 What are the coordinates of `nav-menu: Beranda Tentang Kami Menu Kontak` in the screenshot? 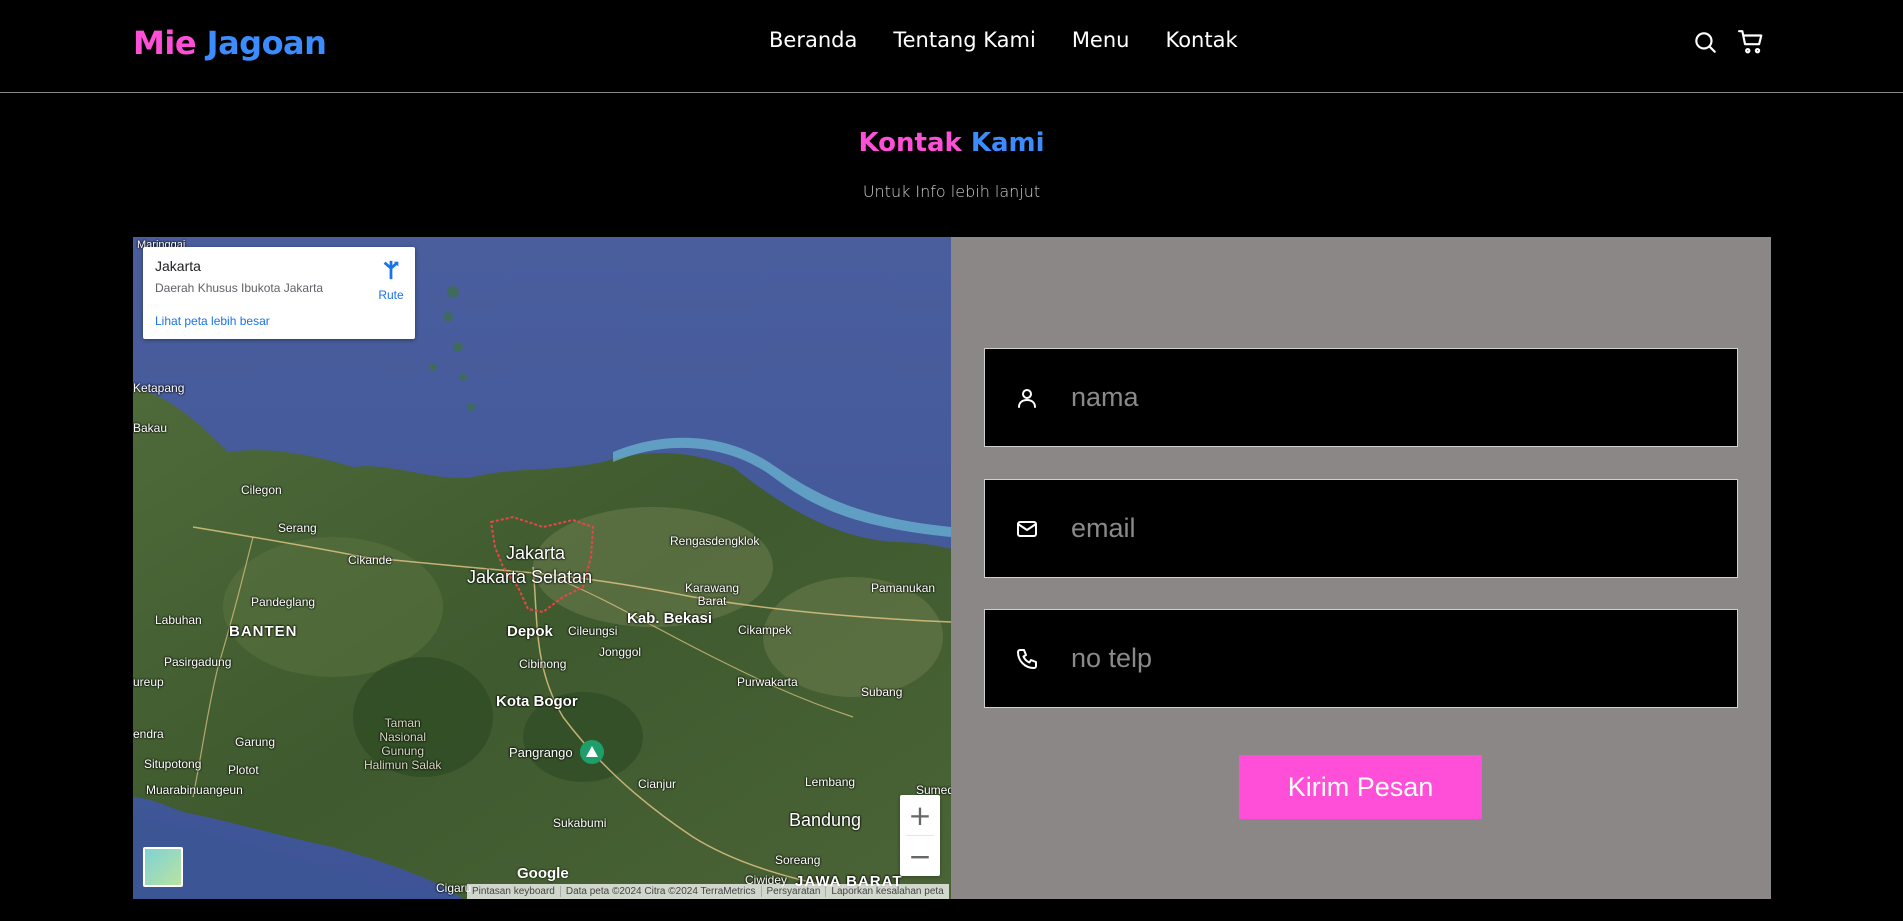 It's located at (1003, 40).